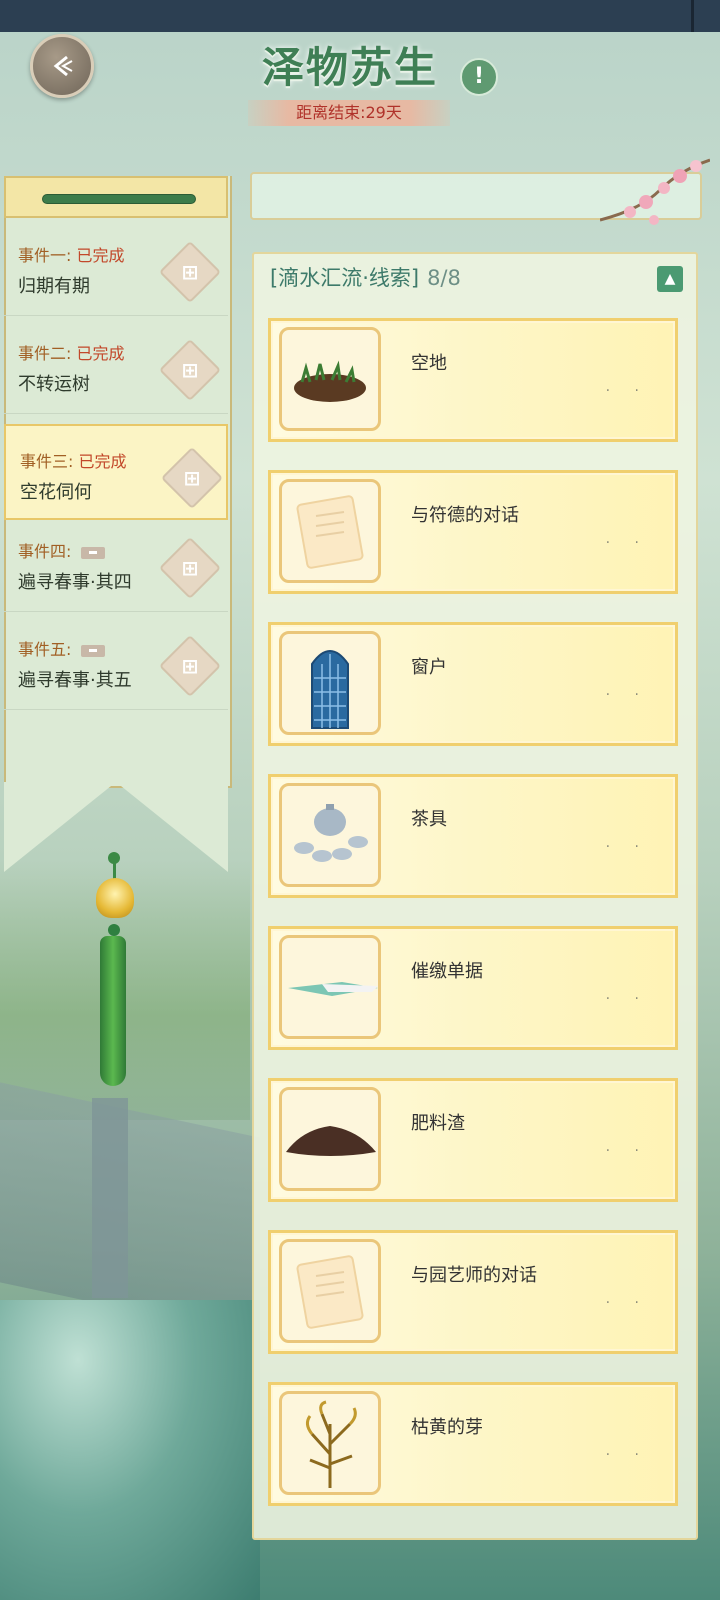 This screenshot has width=720, height=1600. Describe the element at coordinates (56, 492) in the screenshot. I see `event-name: 空花伺何` at that location.